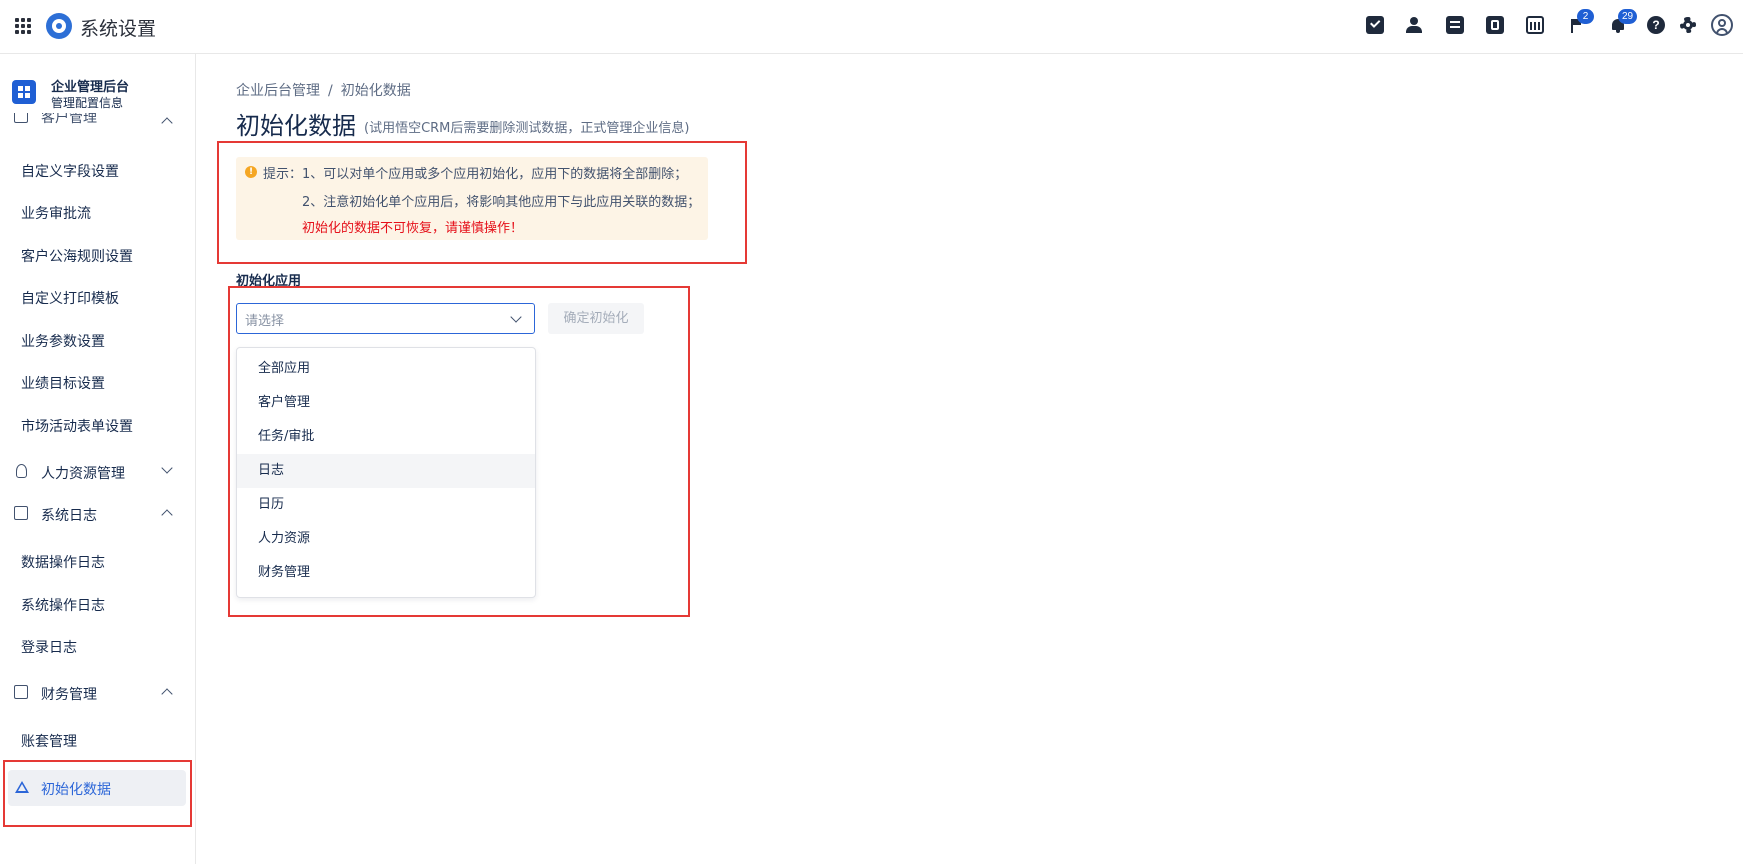 The height and width of the screenshot is (864, 1743). I want to click on help-icon: ?, so click(1656, 25).